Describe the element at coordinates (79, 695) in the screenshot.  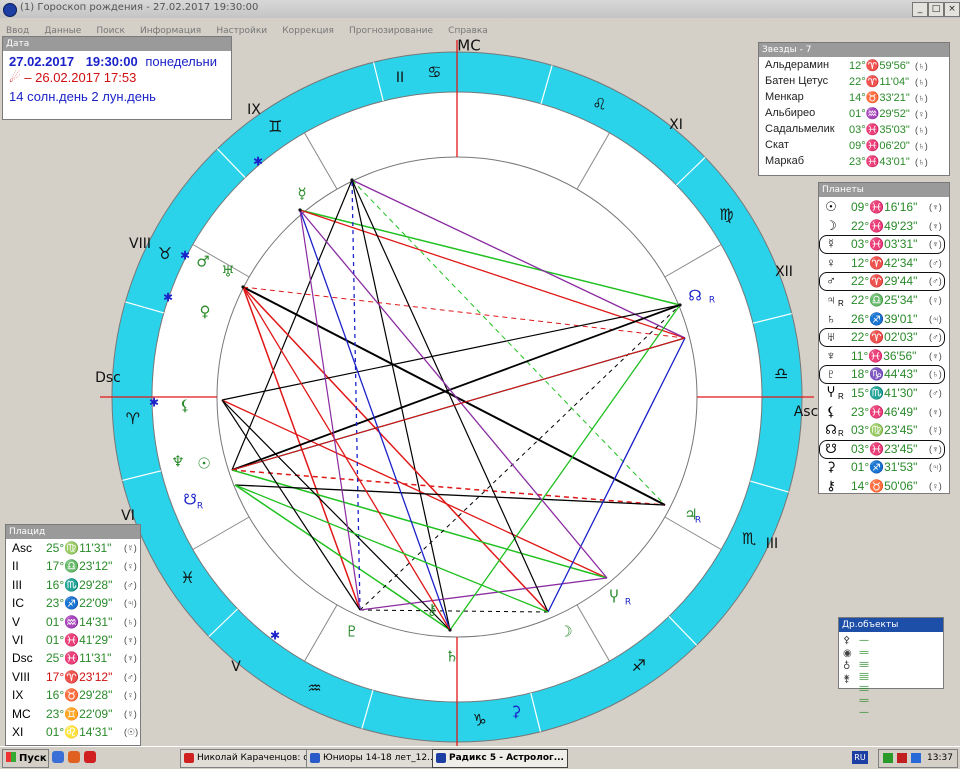
I see `house-position: 16°♉29'28"` at that location.